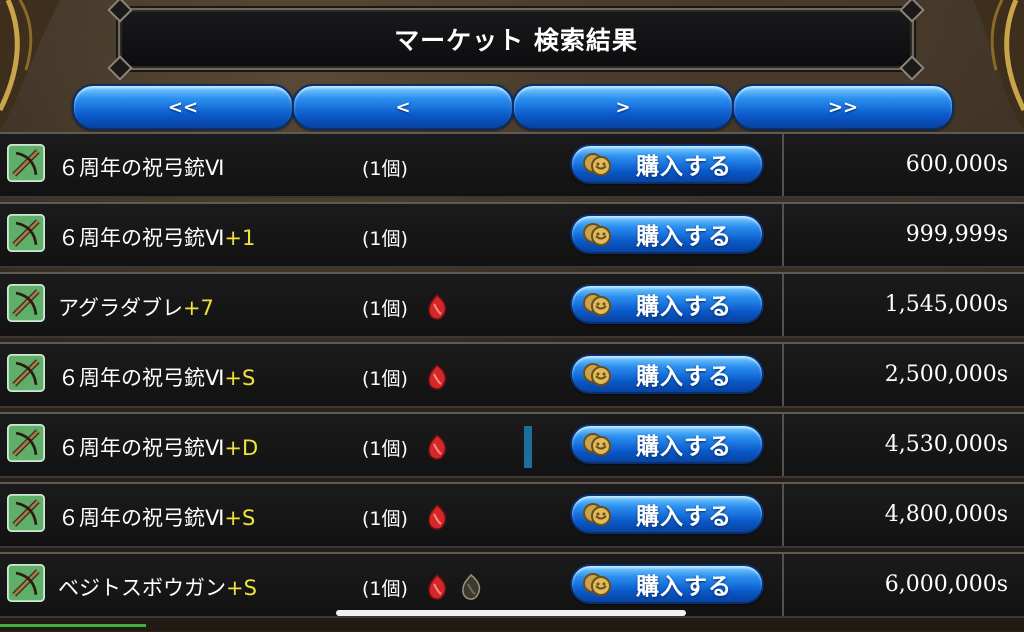  What do you see at coordinates (512, 515) in the screenshot?
I see `market-item-row: ６周年の祝弓銃Ⅵ+S (1個) 購入する 4,800,000s` at bounding box center [512, 515].